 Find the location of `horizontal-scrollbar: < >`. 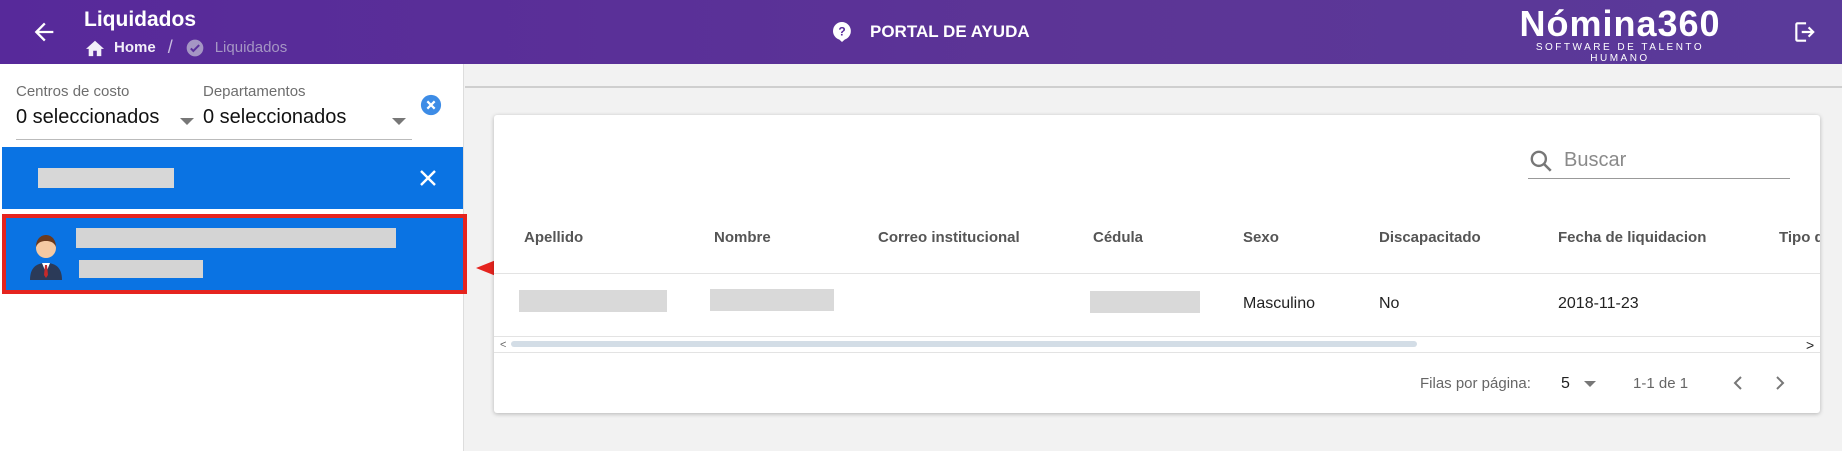

horizontal-scrollbar: < > is located at coordinates (1157, 344).